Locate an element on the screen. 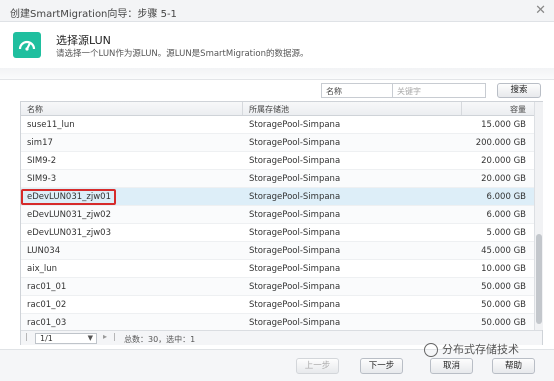 The height and width of the screenshot is (381, 554). cancel-button: 取消 is located at coordinates (451, 366).